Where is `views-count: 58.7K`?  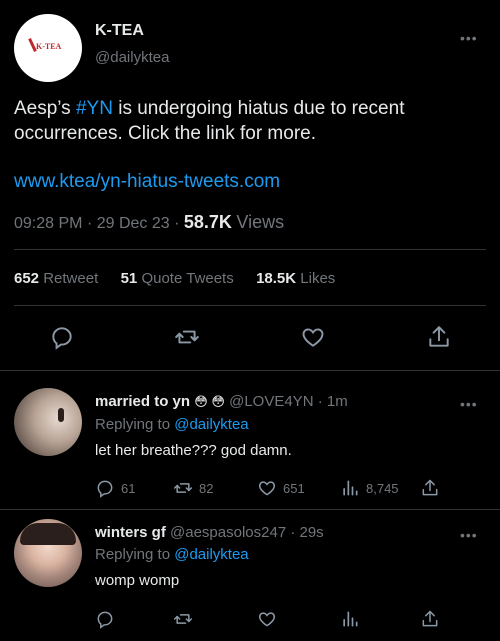
views-count: 58.7K is located at coordinates (207, 222).